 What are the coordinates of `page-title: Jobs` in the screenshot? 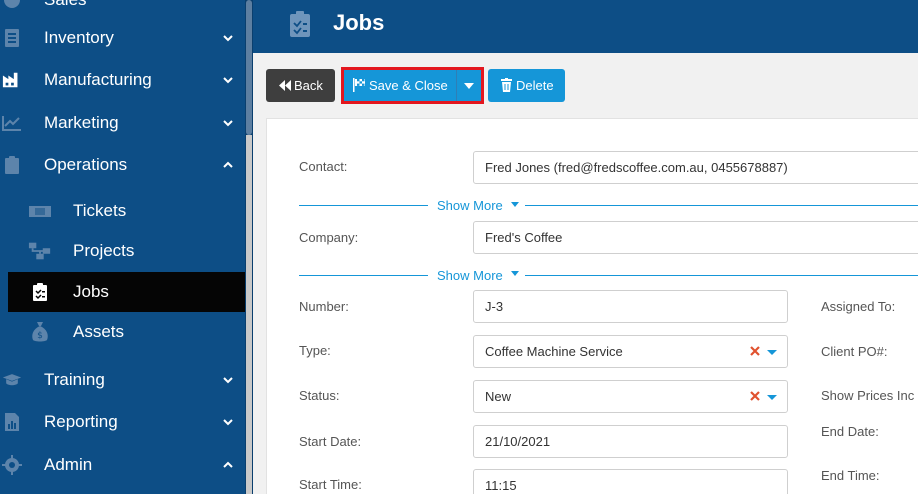 It's located at (359, 22).